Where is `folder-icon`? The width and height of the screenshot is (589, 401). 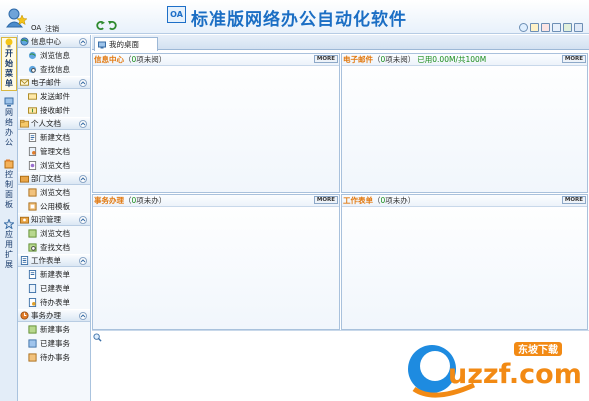 folder-icon is located at coordinates (24, 123).